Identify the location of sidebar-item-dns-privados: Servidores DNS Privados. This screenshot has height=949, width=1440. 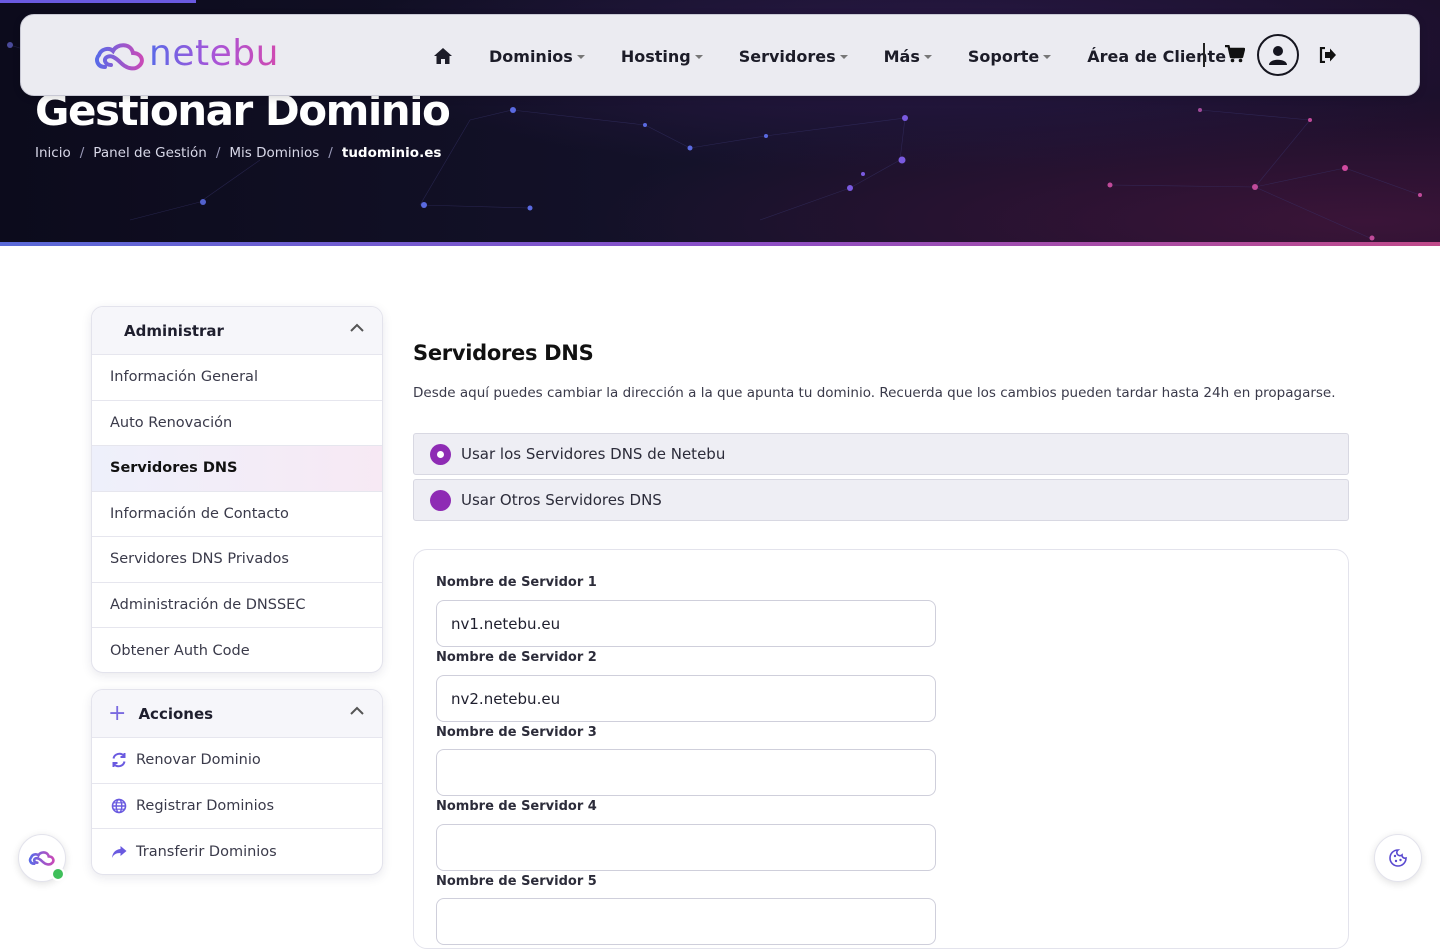
(237, 560).